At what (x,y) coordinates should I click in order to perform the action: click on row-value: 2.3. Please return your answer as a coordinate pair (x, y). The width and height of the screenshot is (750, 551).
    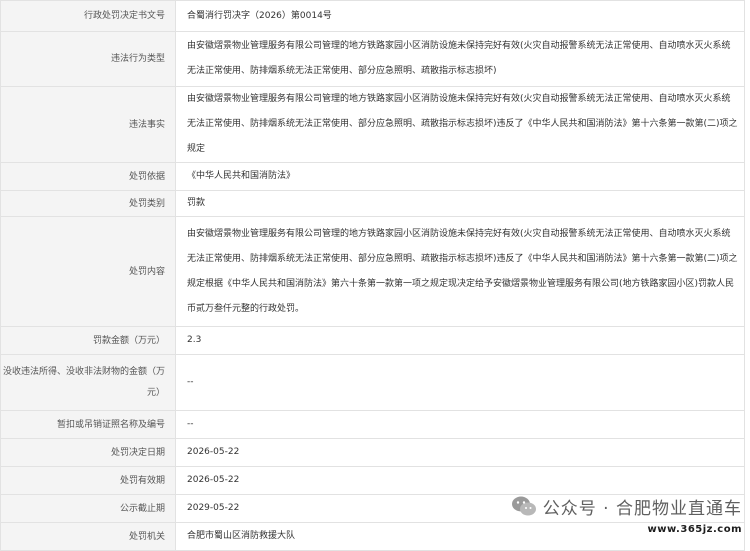
    Looking at the image, I should click on (460, 340).